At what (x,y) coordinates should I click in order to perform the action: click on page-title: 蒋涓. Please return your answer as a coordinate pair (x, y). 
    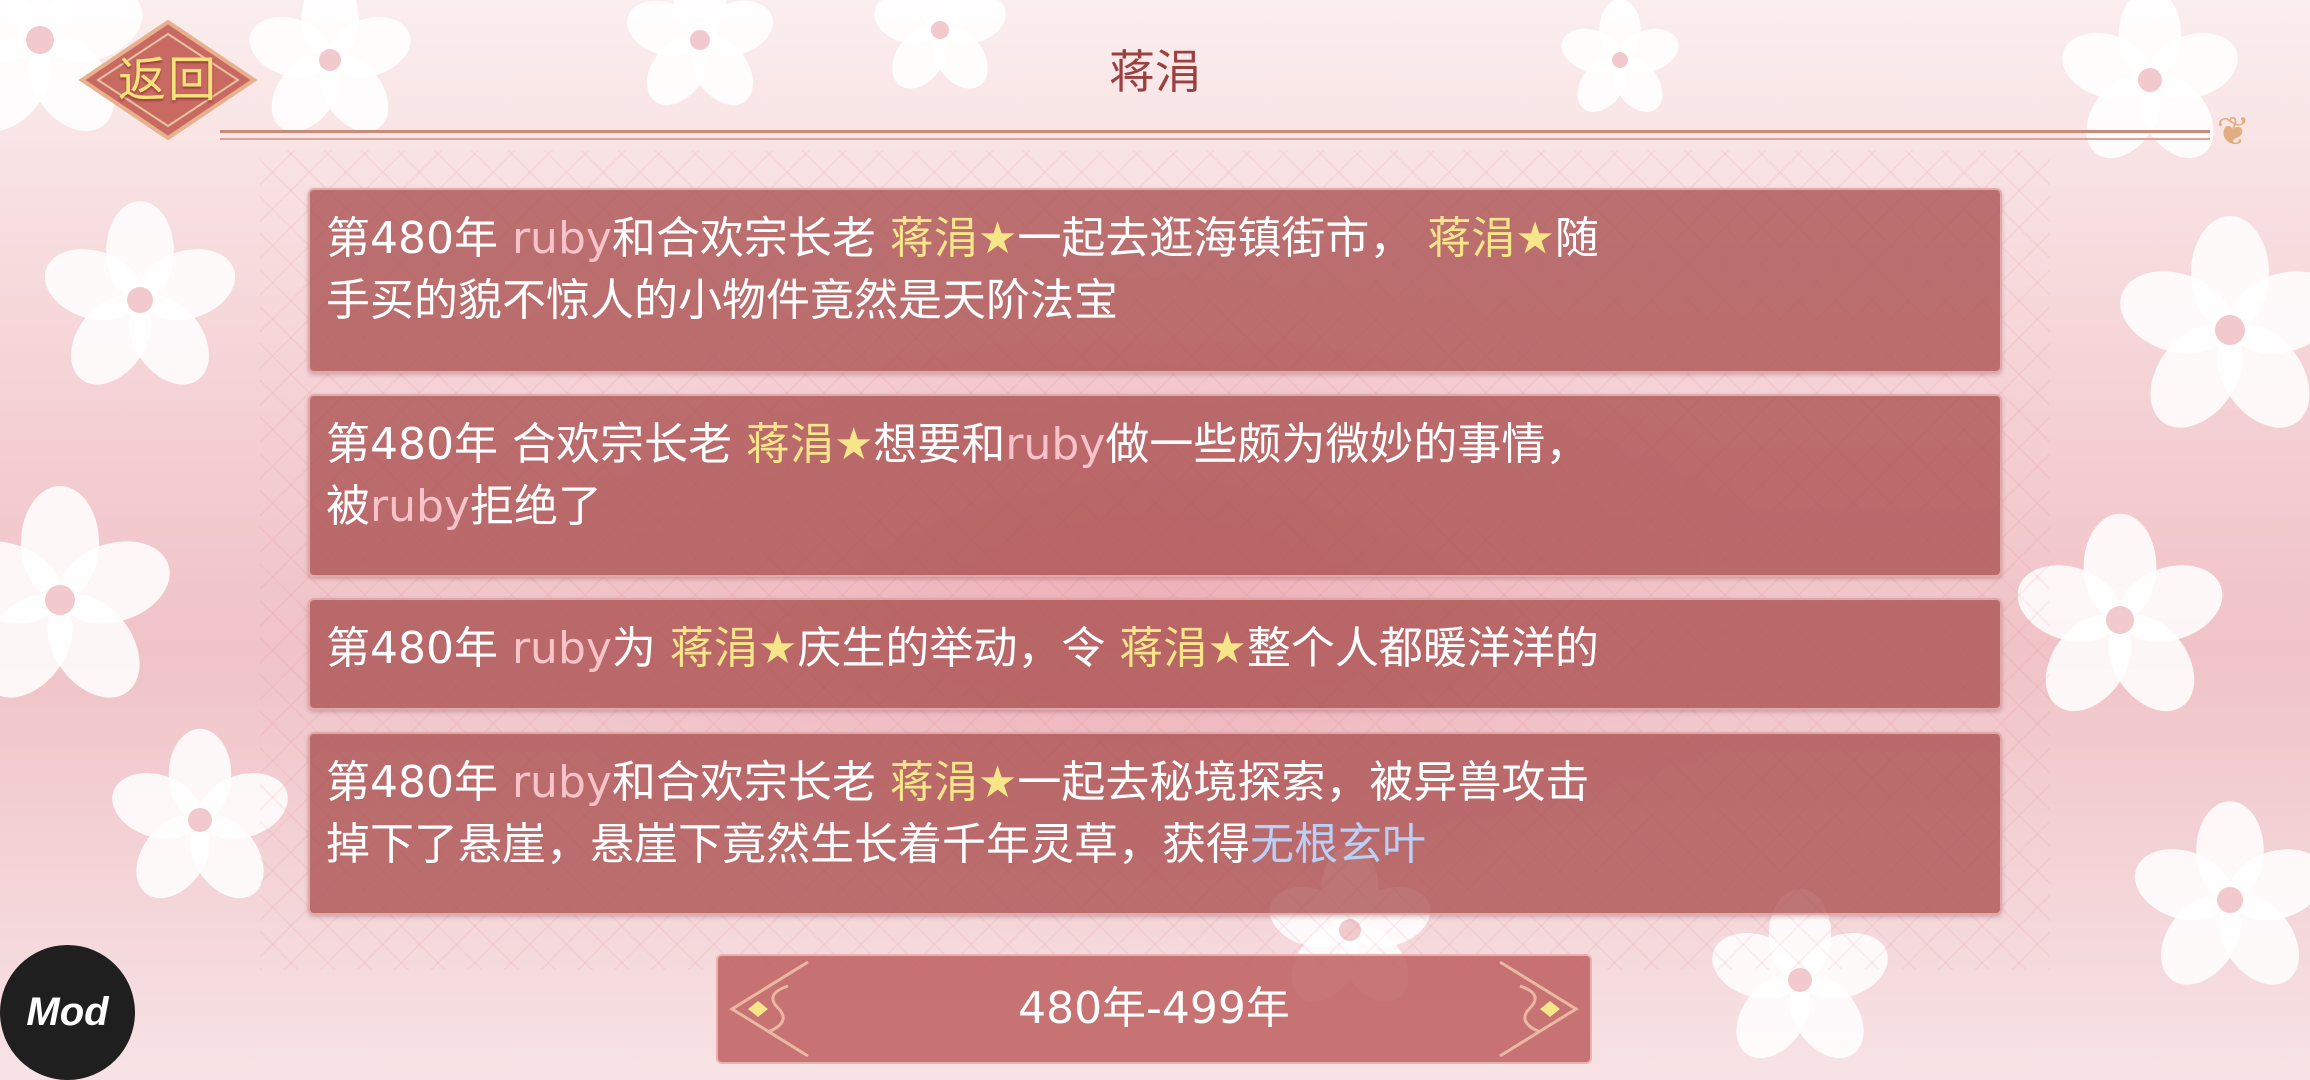
    Looking at the image, I should click on (1155, 72).